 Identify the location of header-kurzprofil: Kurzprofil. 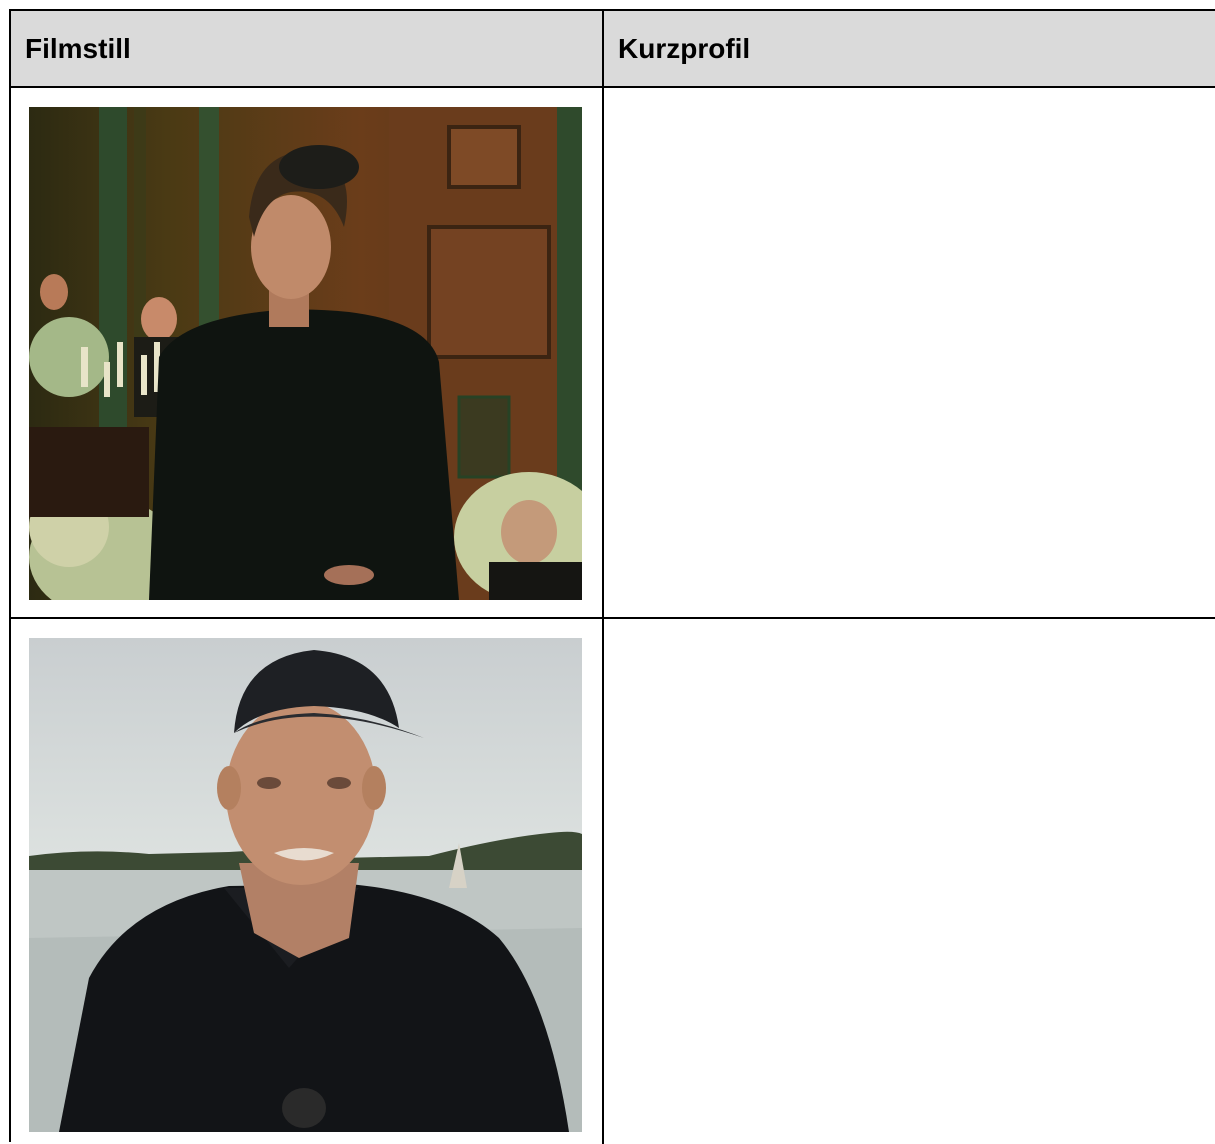
(684, 48).